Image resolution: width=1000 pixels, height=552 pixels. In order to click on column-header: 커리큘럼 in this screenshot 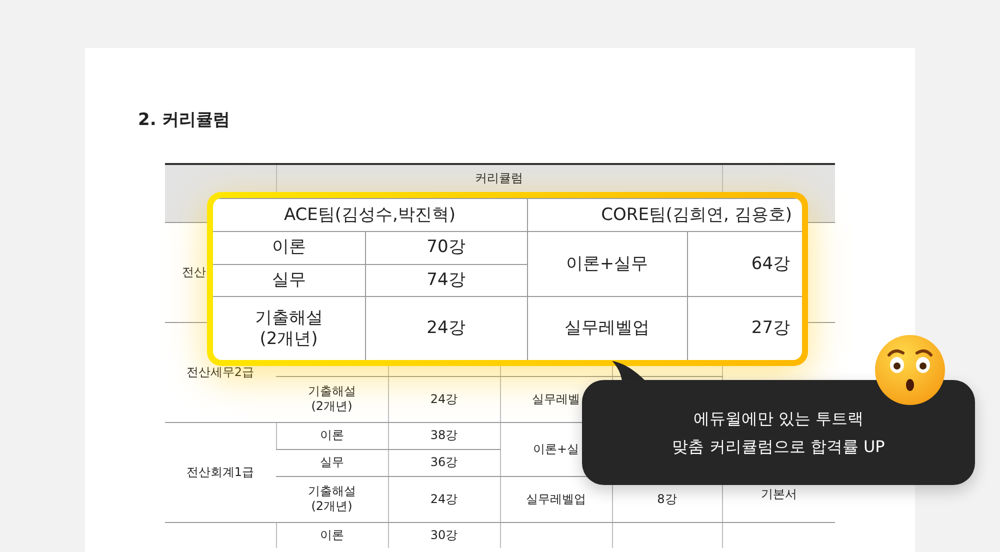, I will do `click(499, 178)`.